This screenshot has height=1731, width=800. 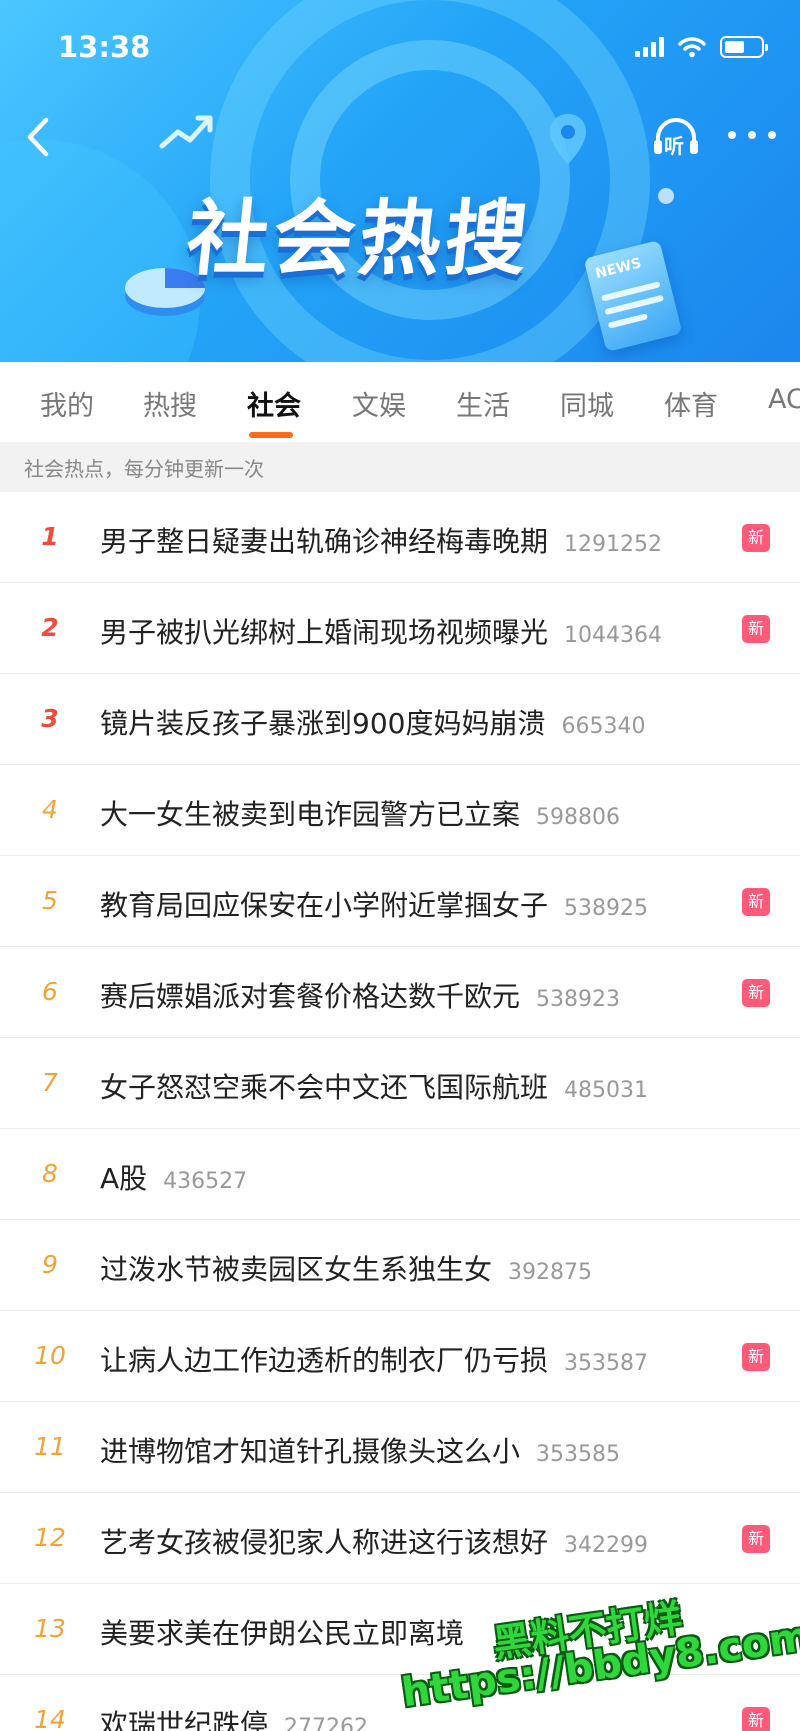 I want to click on search-count: 665340, so click(x=603, y=726).